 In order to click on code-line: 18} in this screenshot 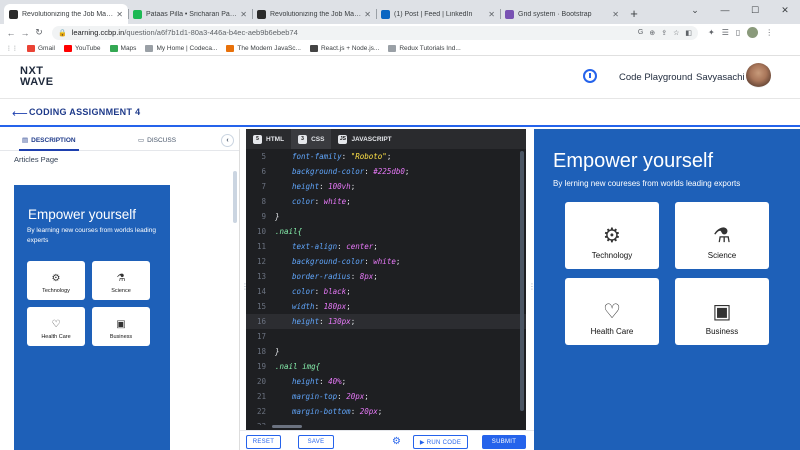, I will do `click(386, 351)`.